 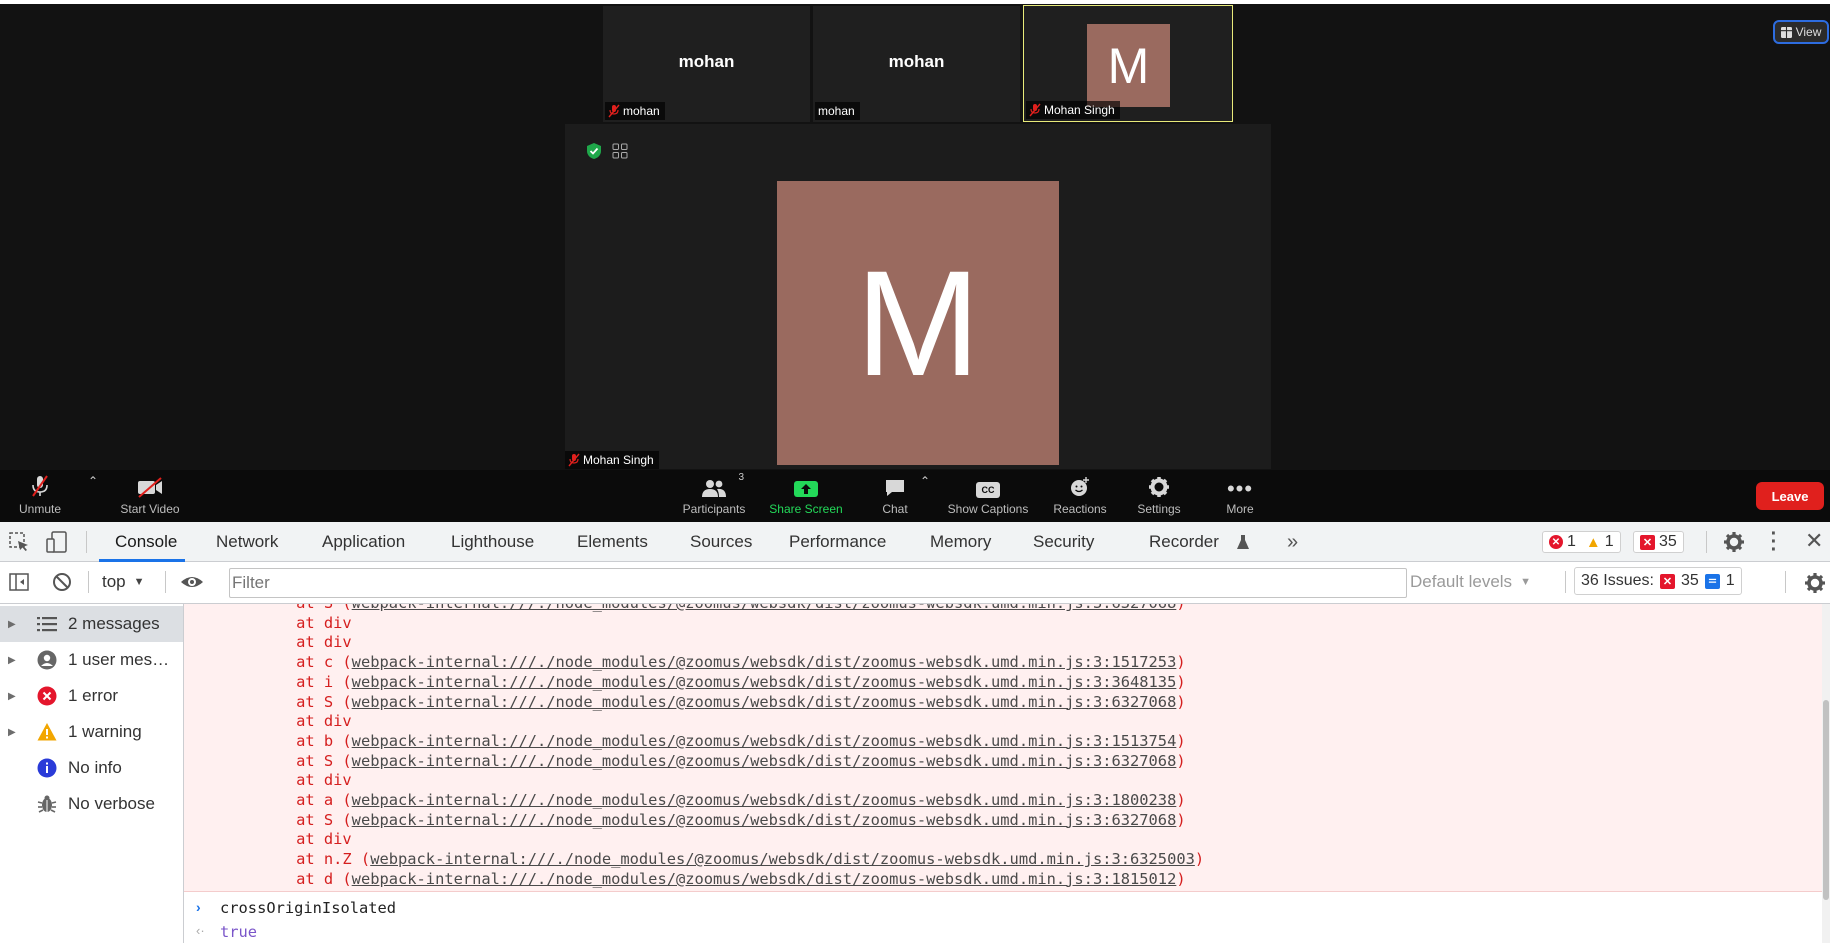 What do you see at coordinates (806, 509) in the screenshot?
I see `share-screen-label: Share Screen` at bounding box center [806, 509].